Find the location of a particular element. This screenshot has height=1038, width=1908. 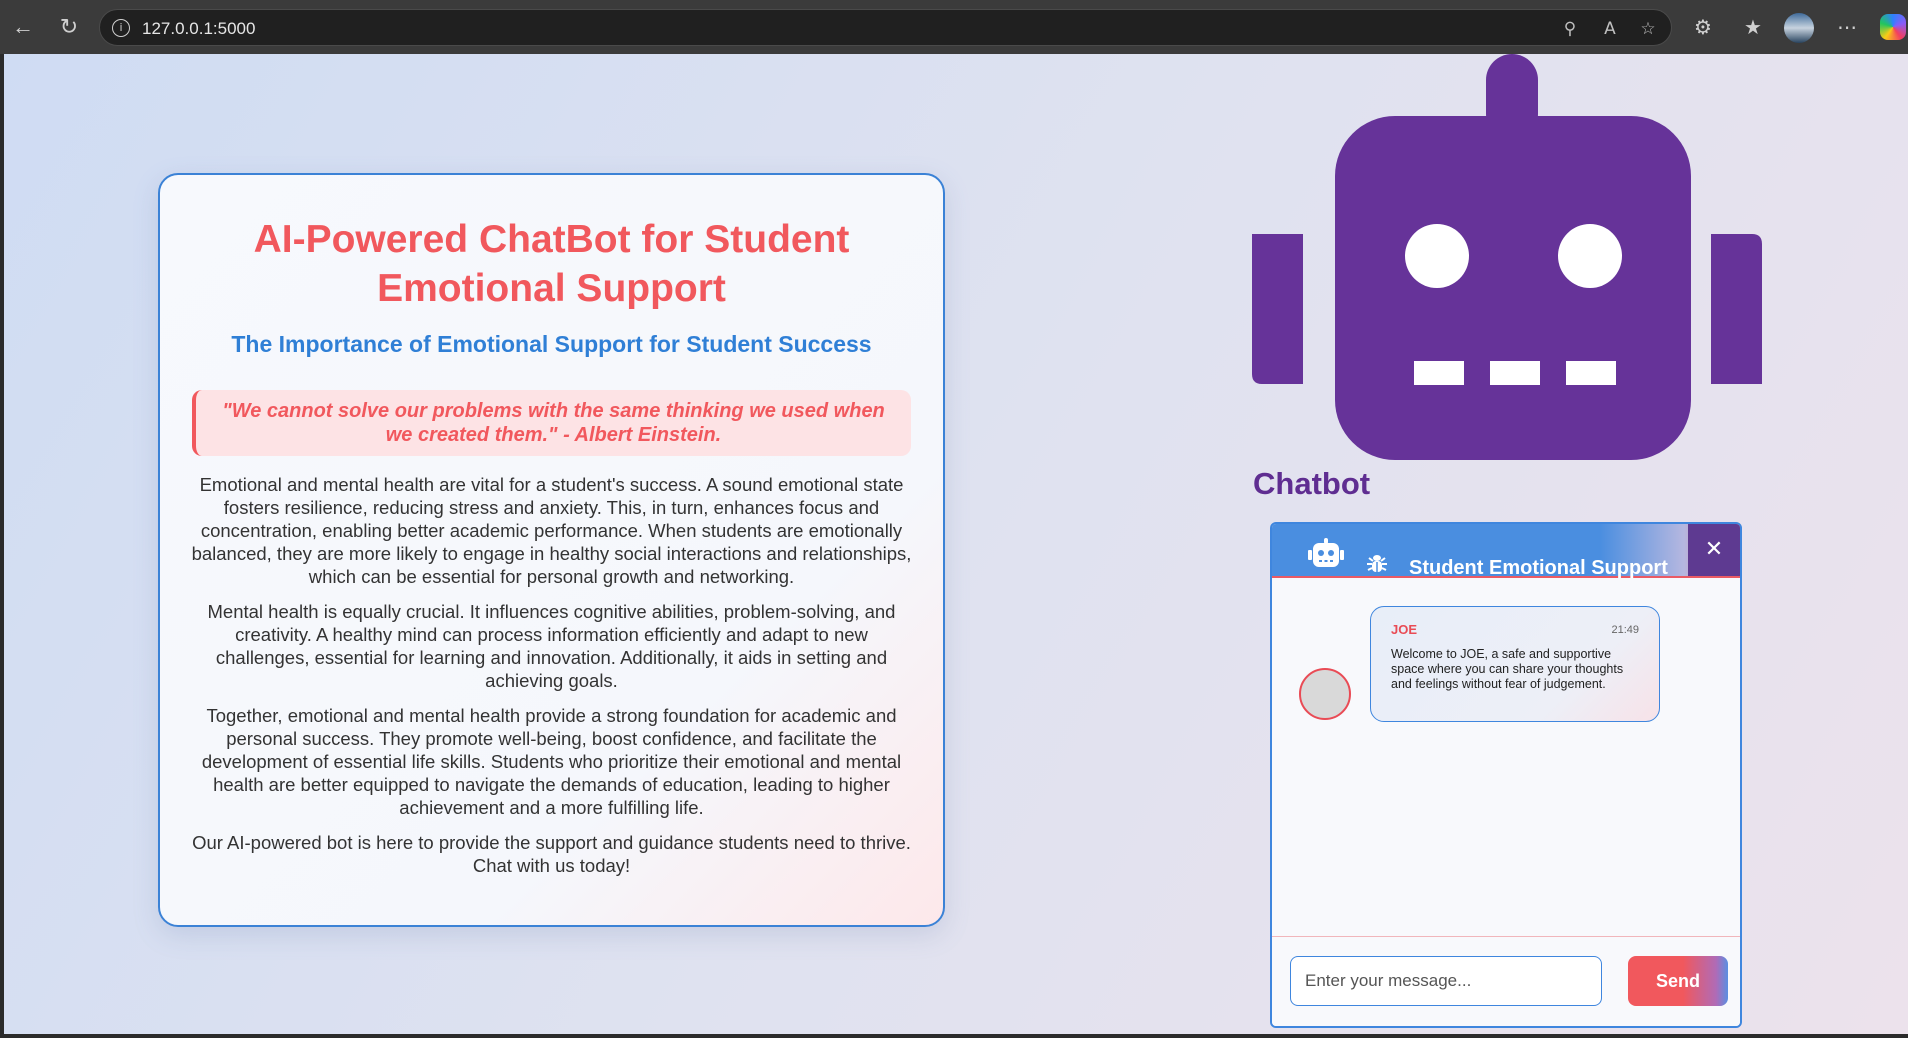

profile-avatar is located at coordinates (1799, 28).